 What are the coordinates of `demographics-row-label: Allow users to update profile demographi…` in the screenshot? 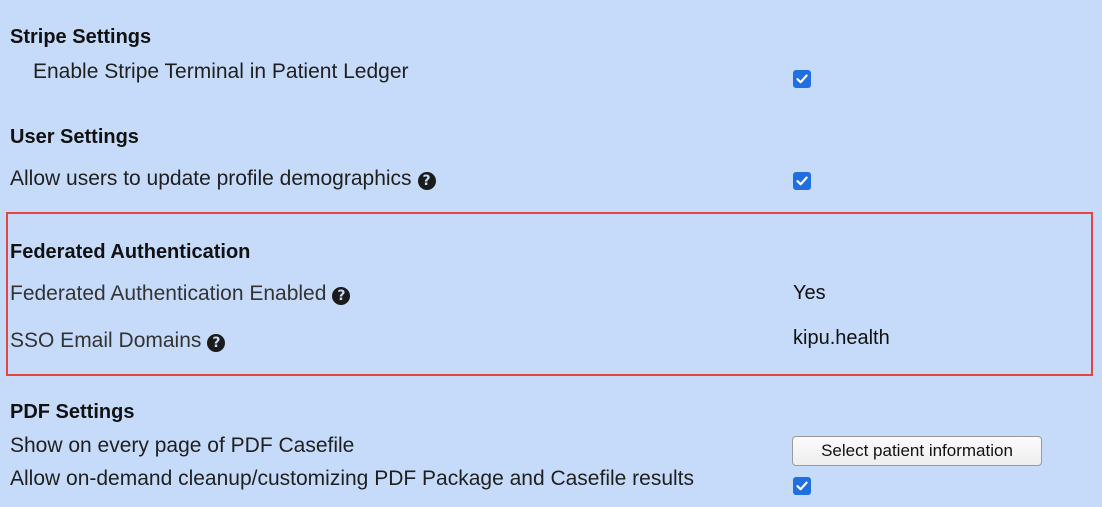 It's located at (223, 179).